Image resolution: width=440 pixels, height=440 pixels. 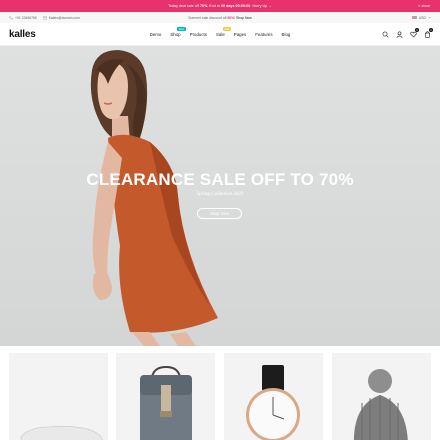 I want to click on promo-hurry-link: . Hurry Up →, so click(x=261, y=6).